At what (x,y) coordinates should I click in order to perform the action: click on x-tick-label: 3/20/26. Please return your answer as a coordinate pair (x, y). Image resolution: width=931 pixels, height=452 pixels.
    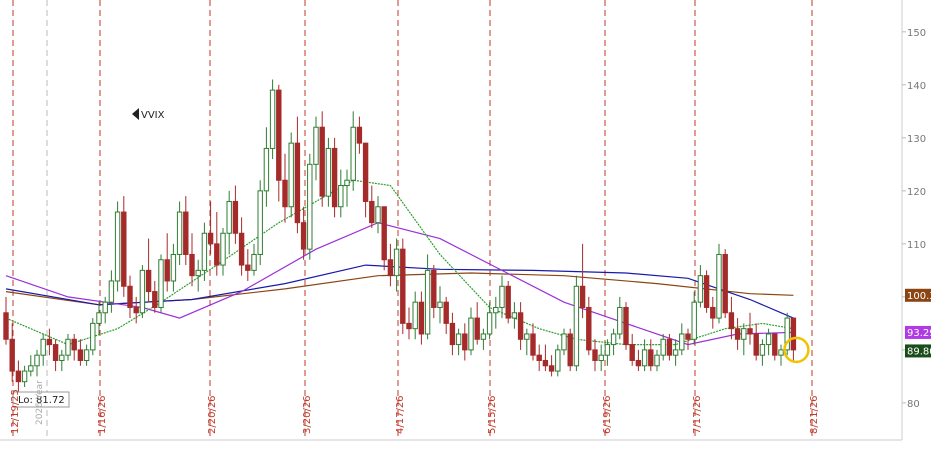
    Looking at the image, I should click on (307, 414).